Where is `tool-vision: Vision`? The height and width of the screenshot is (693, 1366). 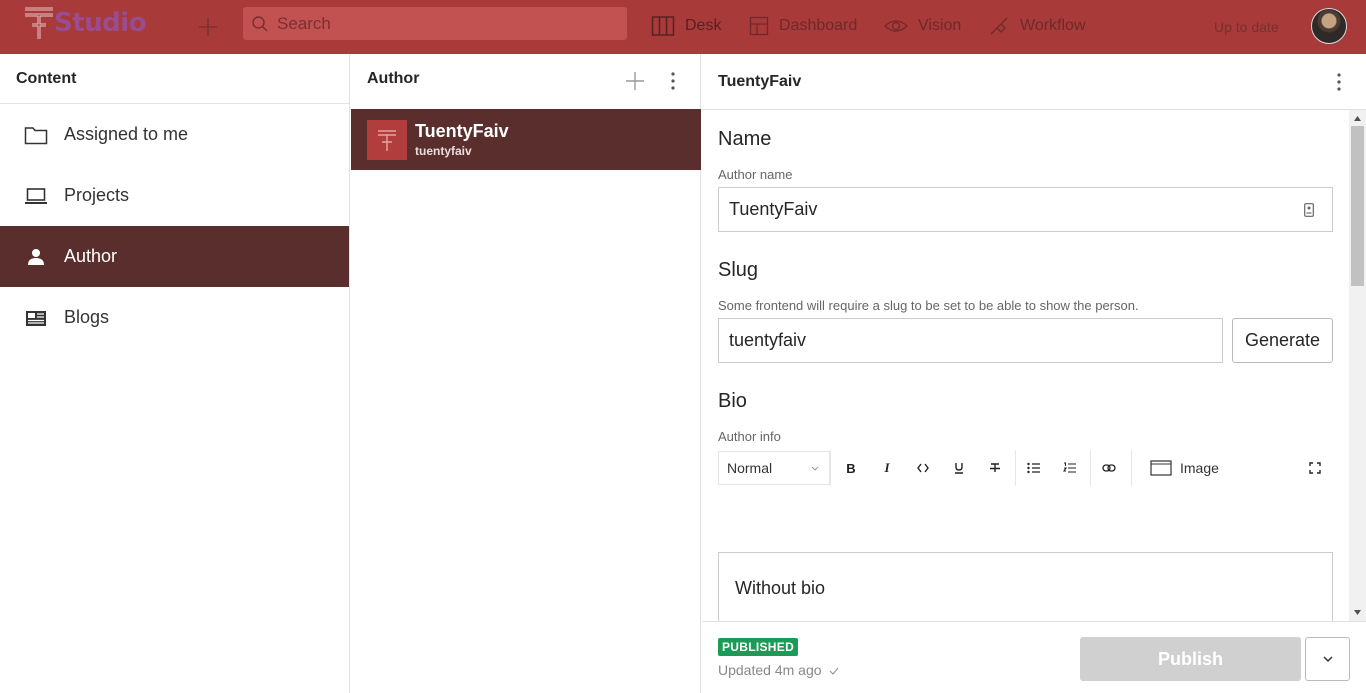 tool-vision: Vision is located at coordinates (922, 26).